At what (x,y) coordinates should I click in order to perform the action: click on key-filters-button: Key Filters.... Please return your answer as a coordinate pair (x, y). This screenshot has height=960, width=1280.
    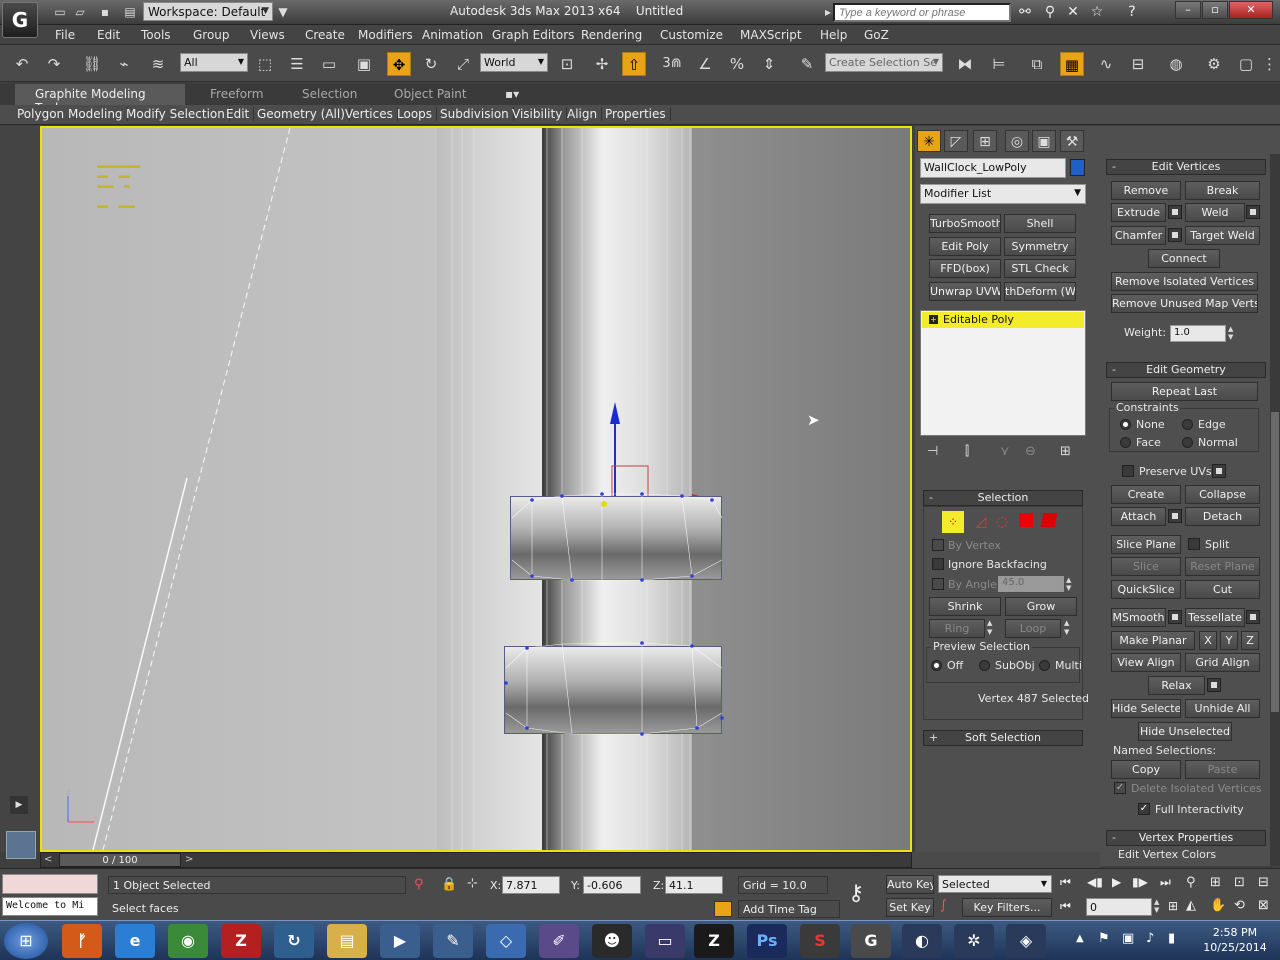
    Looking at the image, I should click on (1007, 907).